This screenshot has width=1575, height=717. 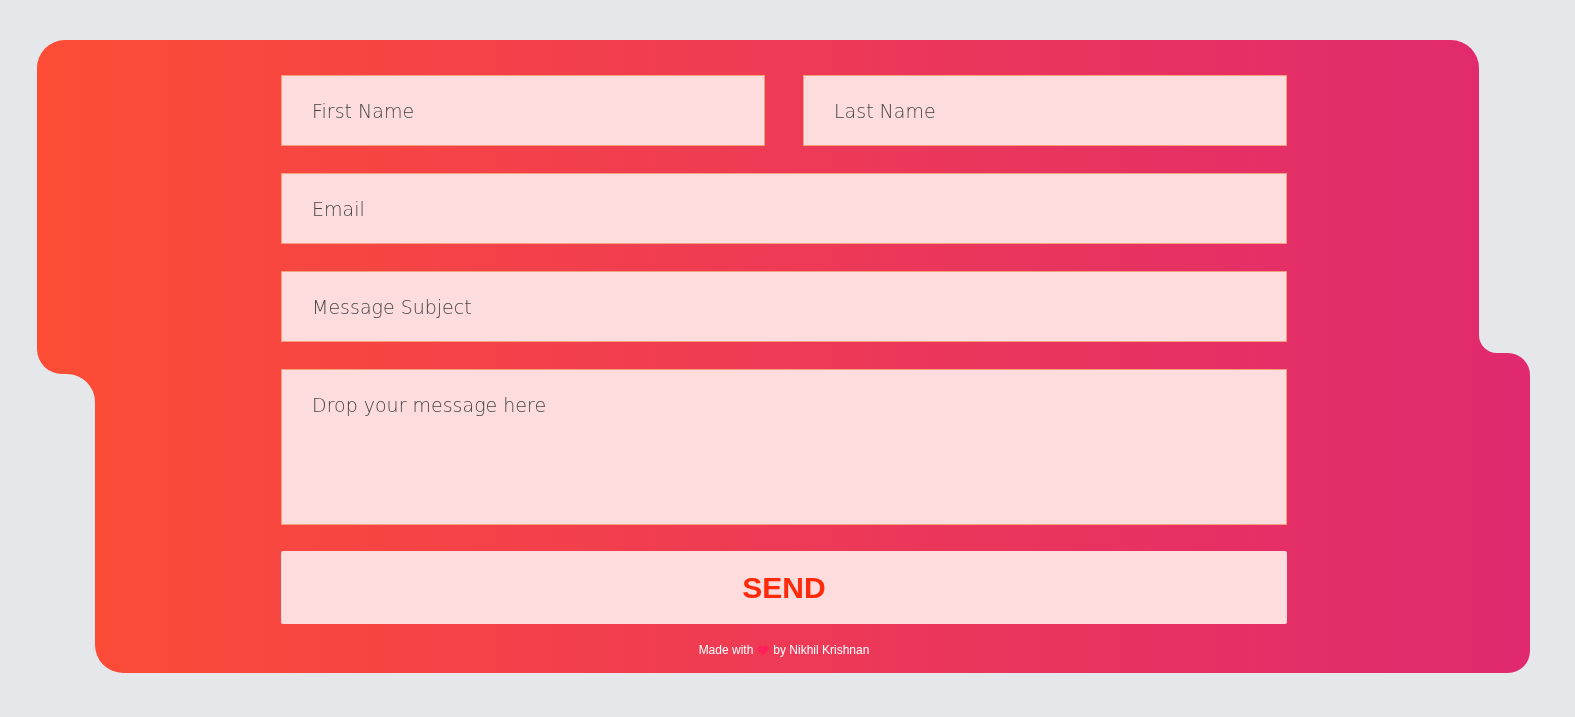 What do you see at coordinates (784, 208) in the screenshot?
I see `text-field: Email` at bounding box center [784, 208].